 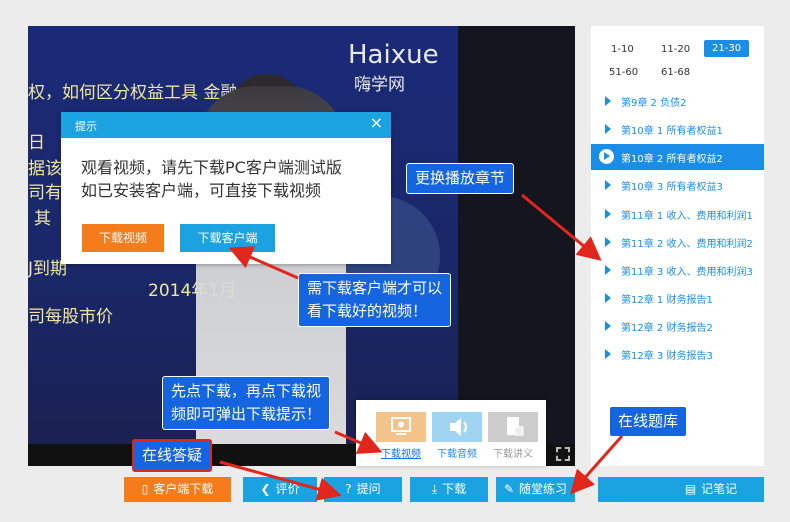 I want to click on logo-subtext: 嗨学网, so click(x=379, y=85).